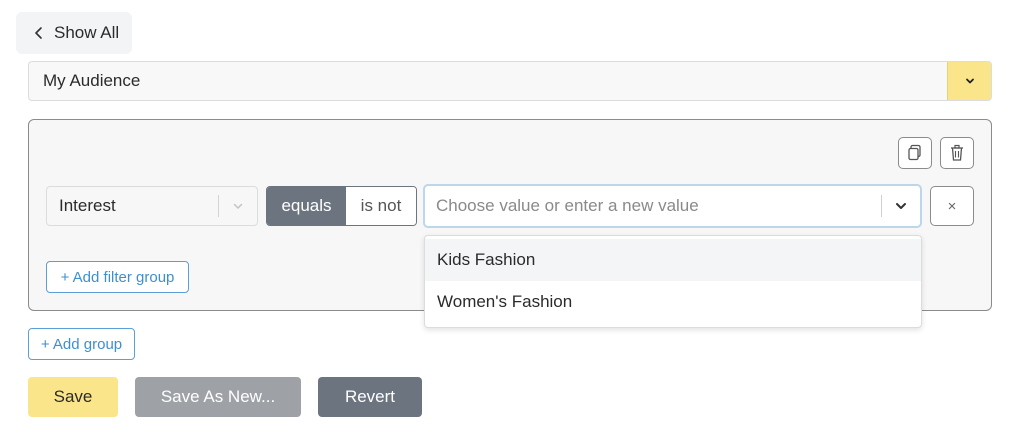  What do you see at coordinates (306, 206) in the screenshot?
I see `operator-equals-button: equals` at bounding box center [306, 206].